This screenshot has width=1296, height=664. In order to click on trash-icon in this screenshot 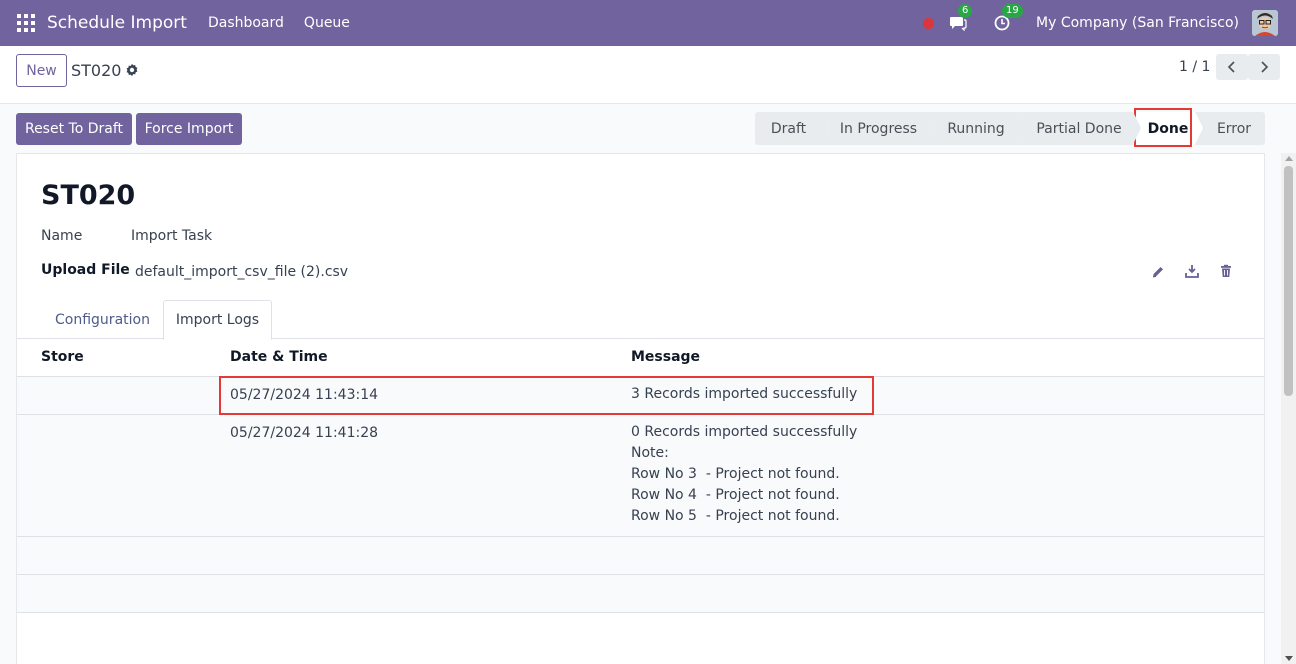, I will do `click(1226, 271)`.